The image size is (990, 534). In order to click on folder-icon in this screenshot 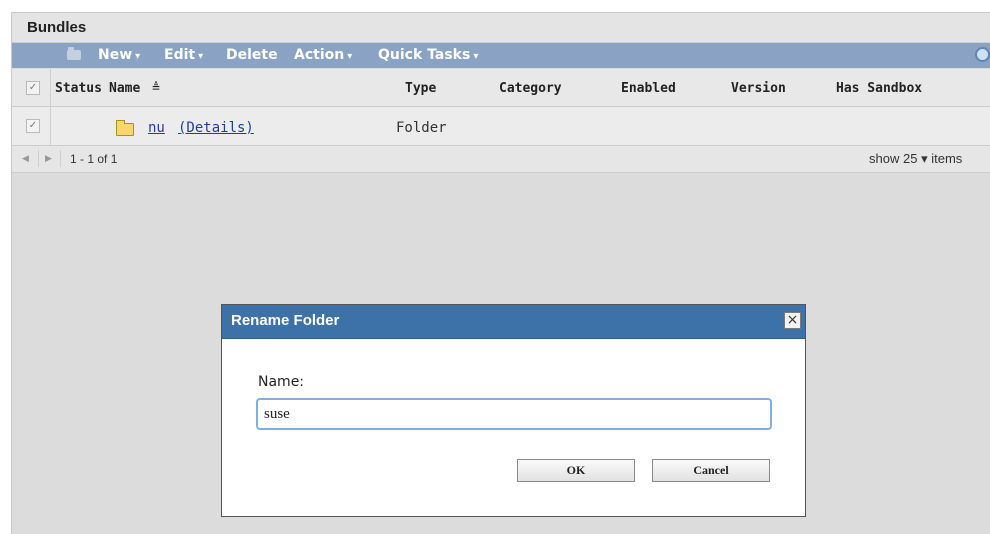, I will do `click(125, 128)`.